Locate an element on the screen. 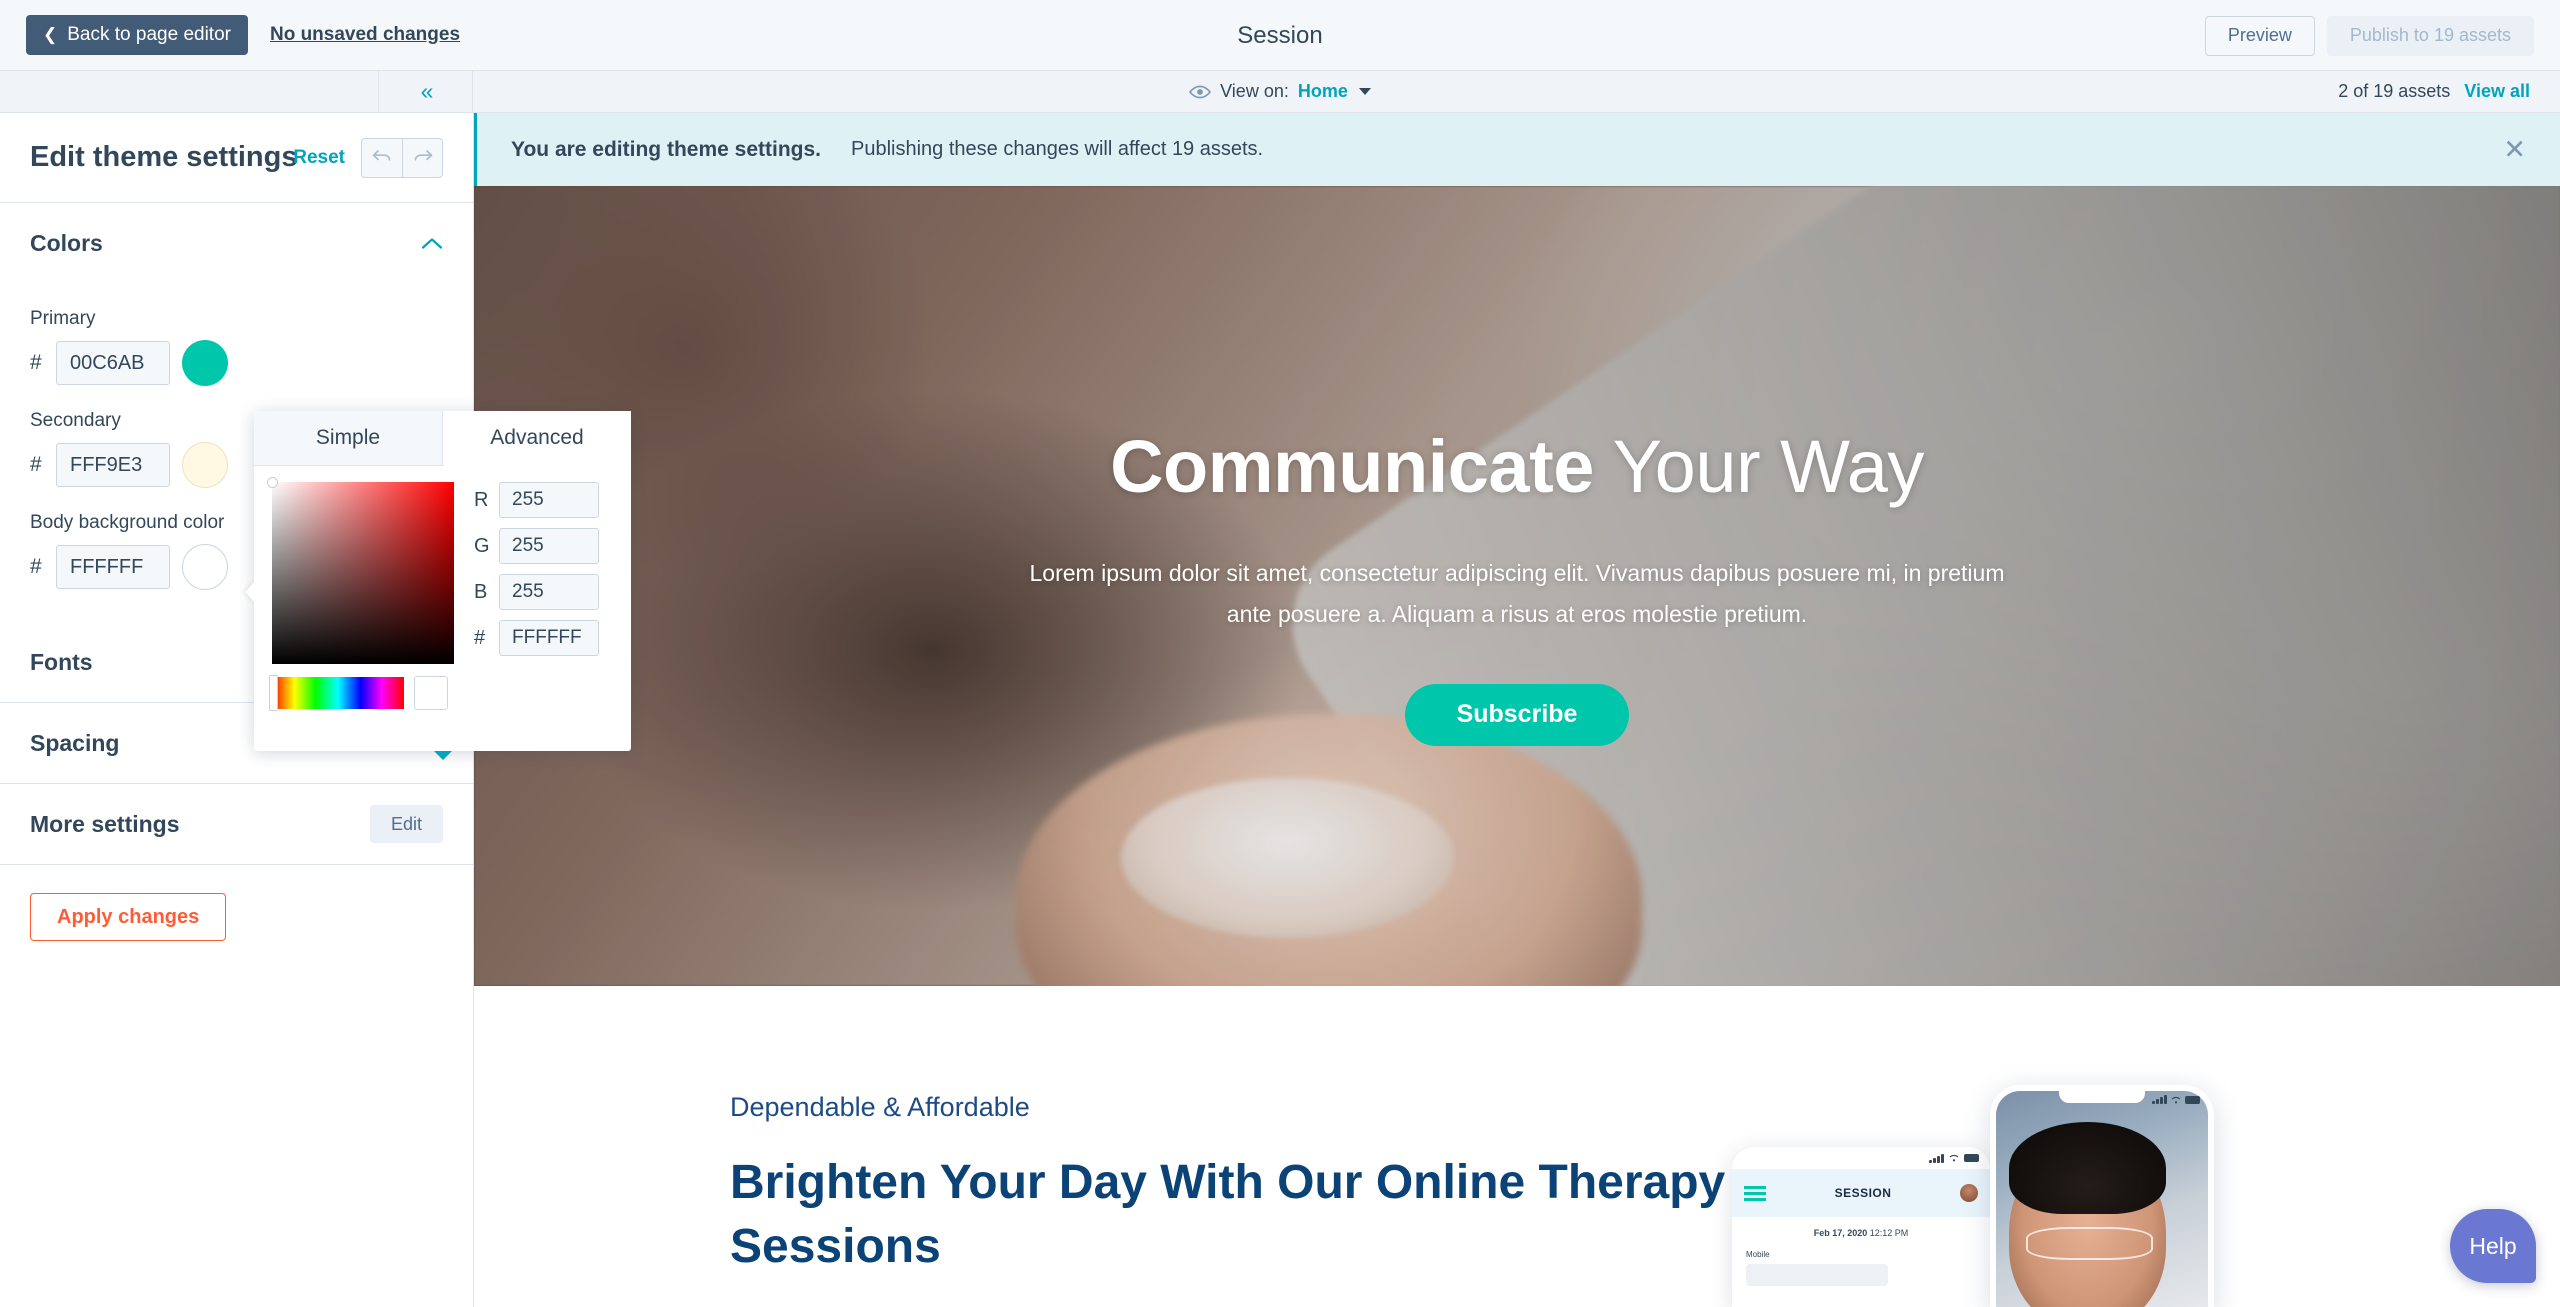 The image size is (2560, 1307). color-picker-inputs: R G B # is located at coordinates (536, 596).